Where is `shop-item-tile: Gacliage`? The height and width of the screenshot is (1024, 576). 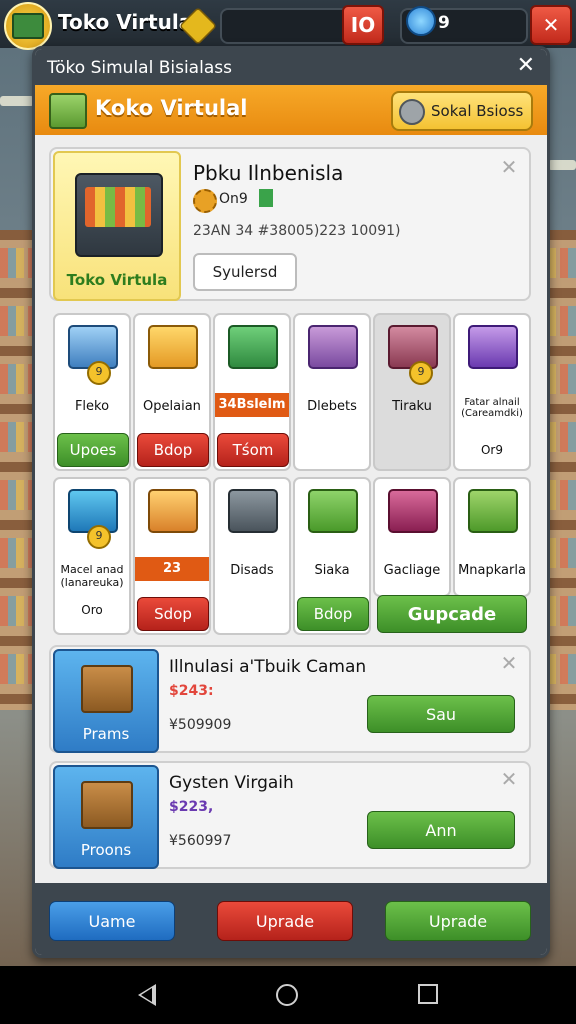 shop-item-tile: Gacliage is located at coordinates (412, 537).